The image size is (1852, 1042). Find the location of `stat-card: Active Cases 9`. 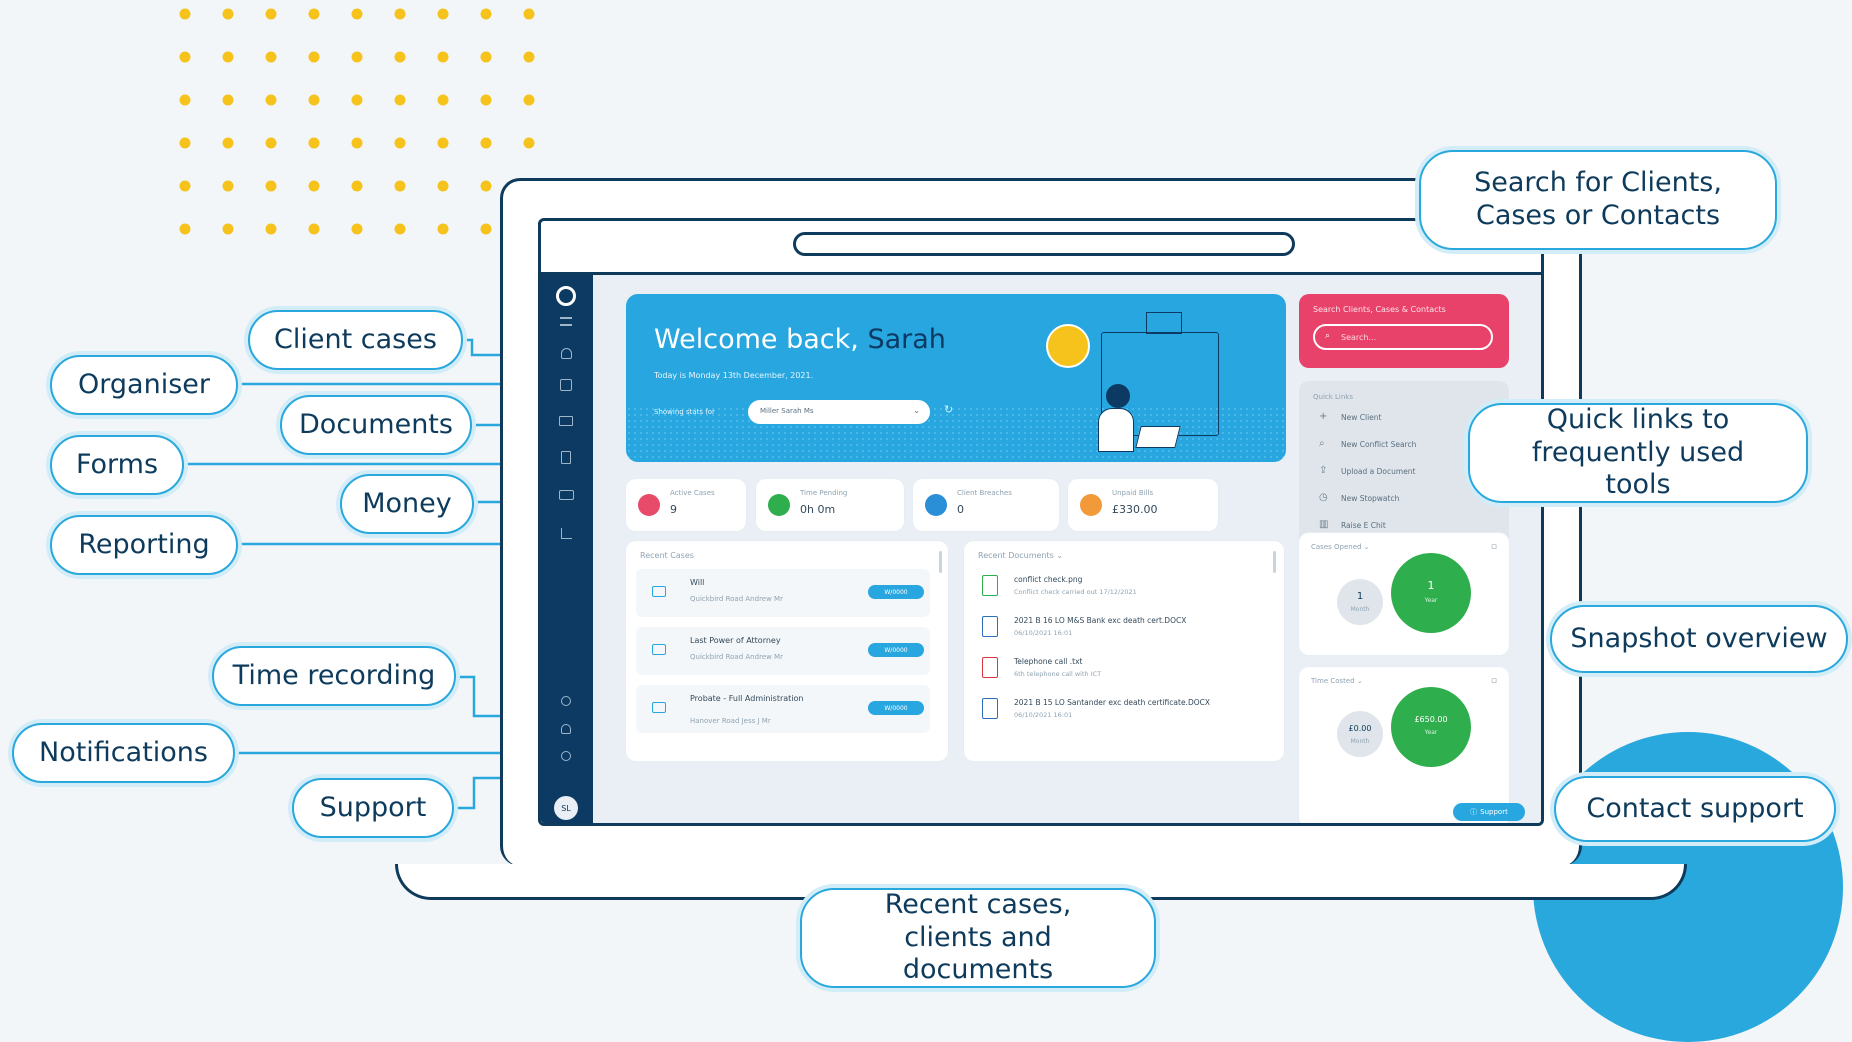

stat-card: Active Cases 9 is located at coordinates (686, 505).